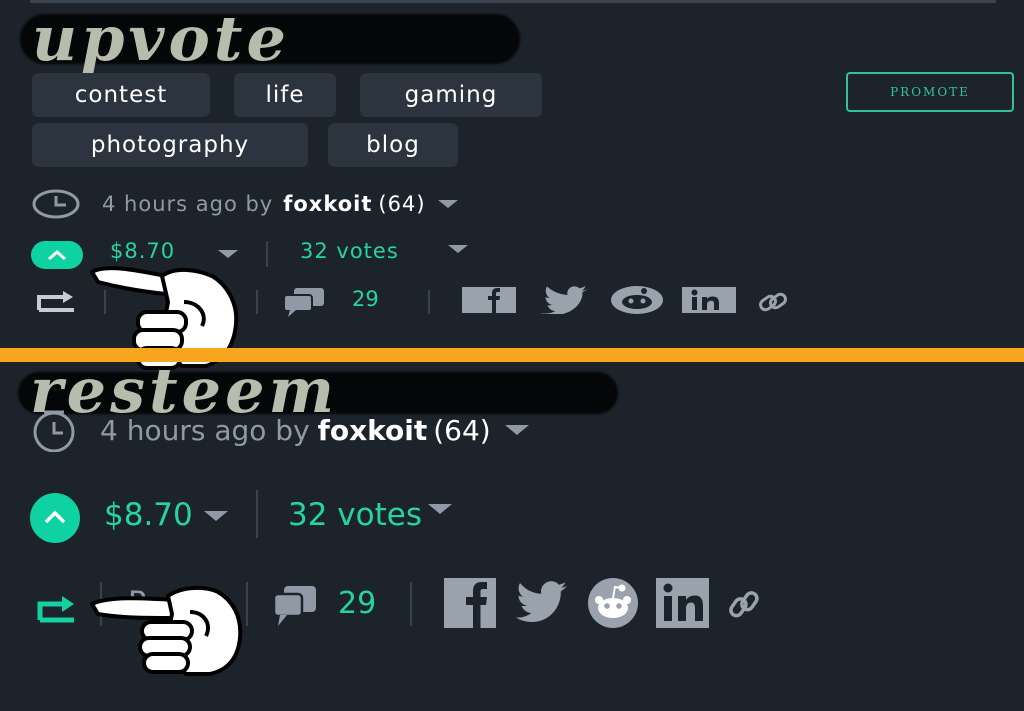  I want to click on tag-blog: blog, so click(393, 145).